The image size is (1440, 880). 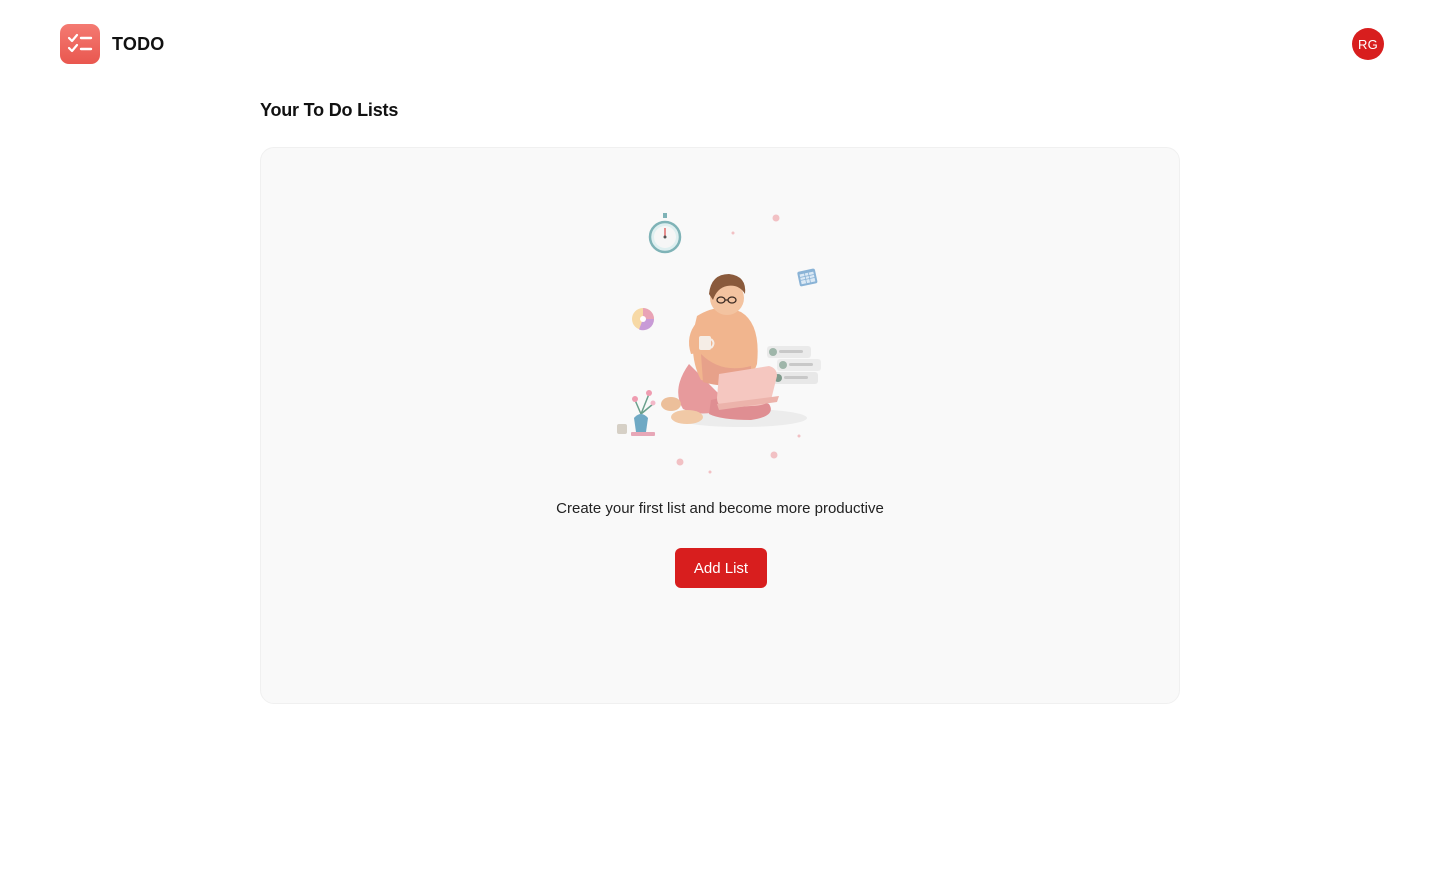 I want to click on app-name: TODO, so click(x=138, y=43).